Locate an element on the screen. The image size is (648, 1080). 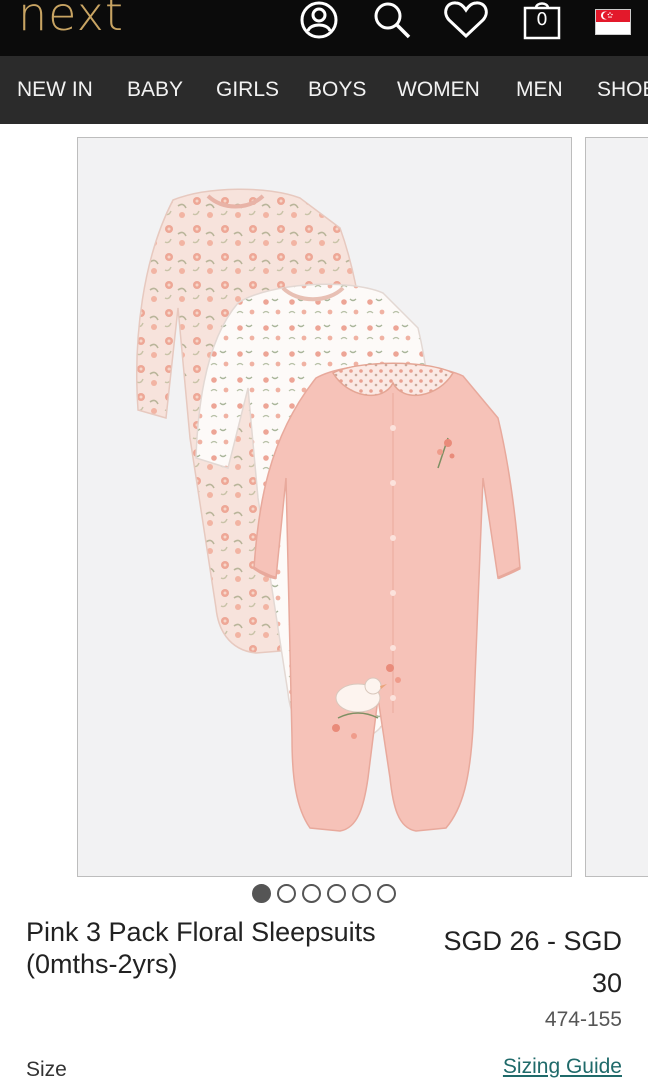
nav-item-new-in: NEW IN is located at coordinates (55, 90).